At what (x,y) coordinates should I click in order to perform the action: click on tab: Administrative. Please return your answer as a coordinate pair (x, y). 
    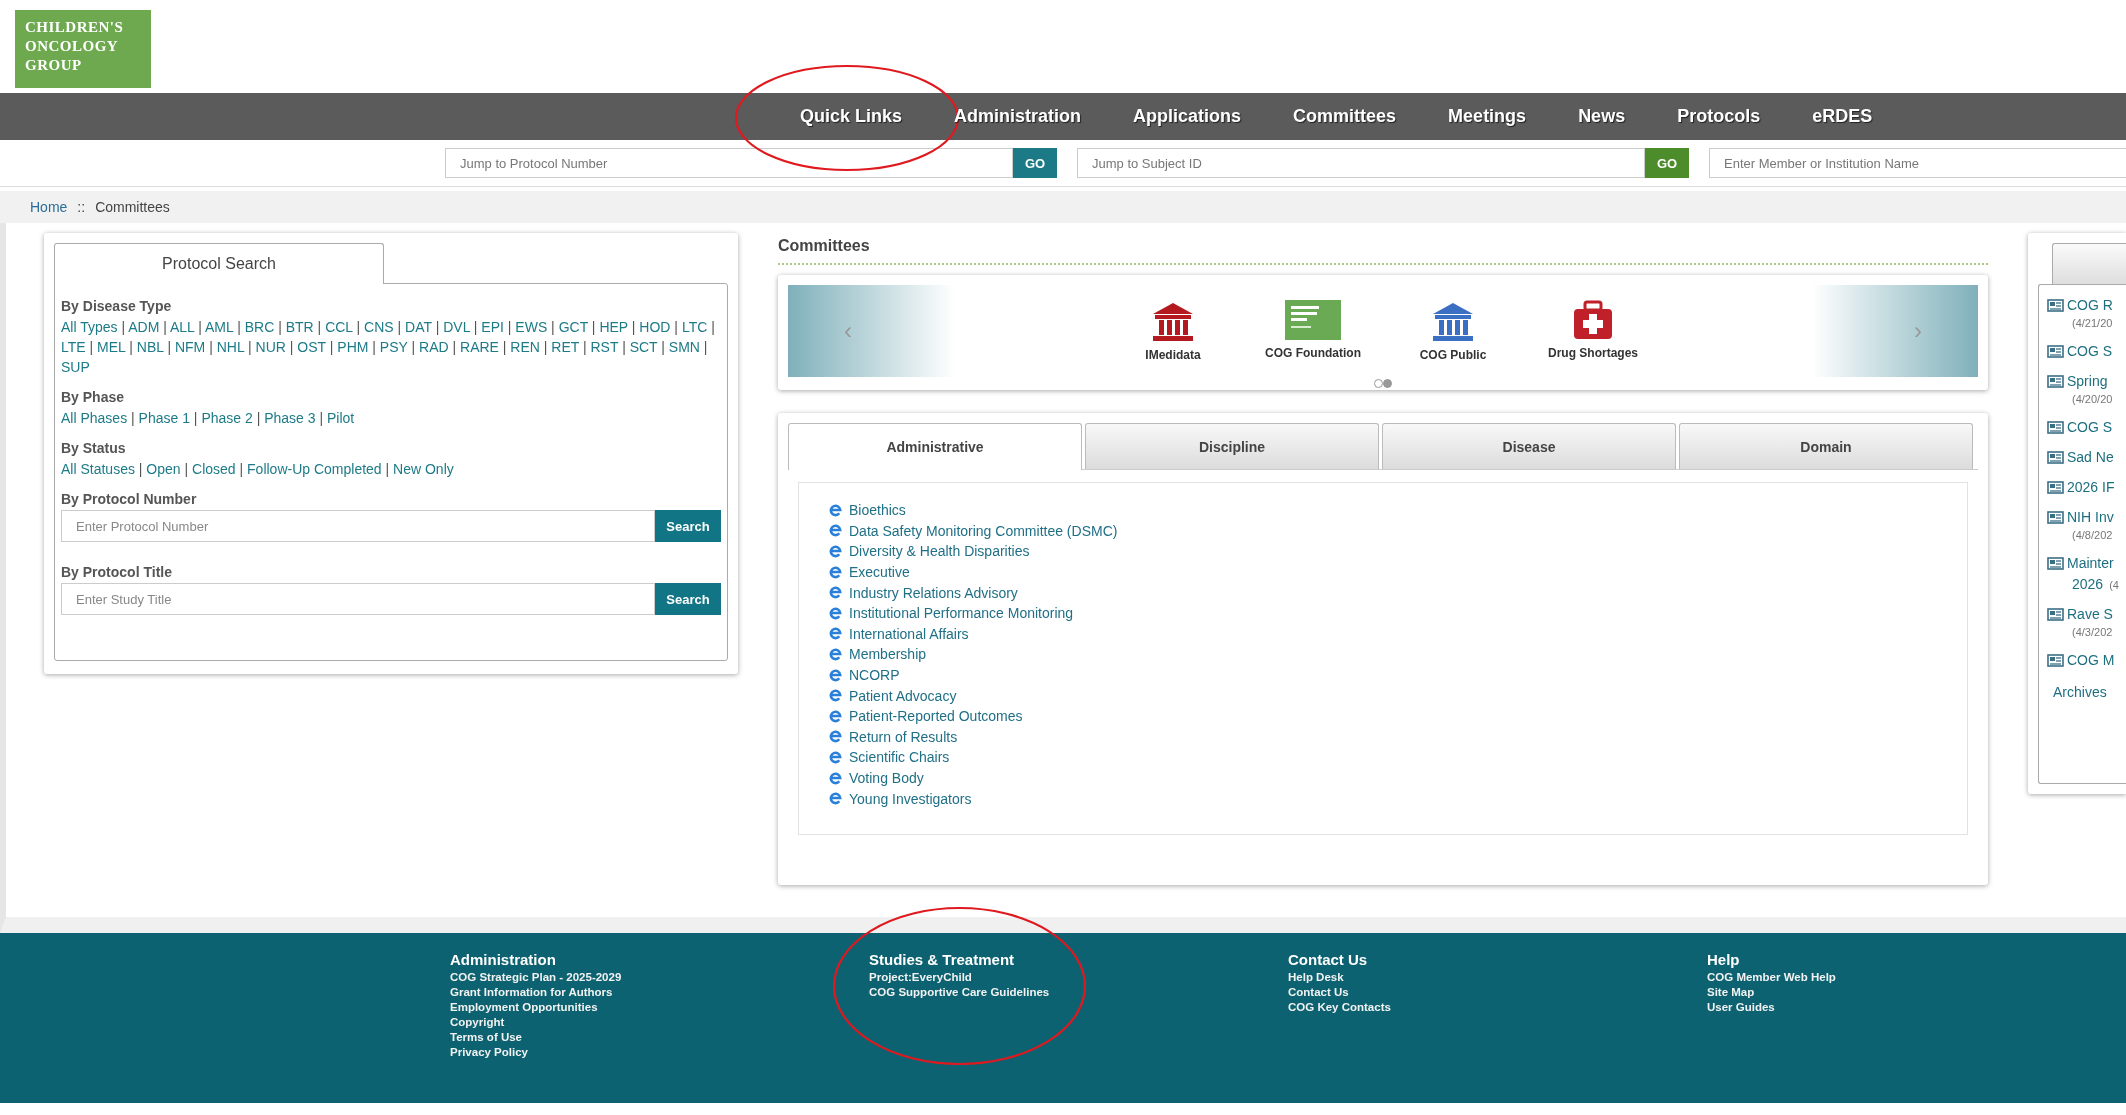
    Looking at the image, I should click on (935, 446).